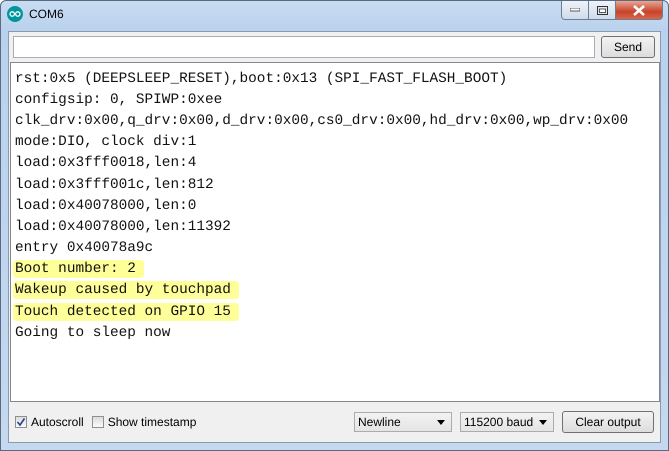  What do you see at coordinates (608, 422) in the screenshot?
I see `clear-output-button: Clear output` at bounding box center [608, 422].